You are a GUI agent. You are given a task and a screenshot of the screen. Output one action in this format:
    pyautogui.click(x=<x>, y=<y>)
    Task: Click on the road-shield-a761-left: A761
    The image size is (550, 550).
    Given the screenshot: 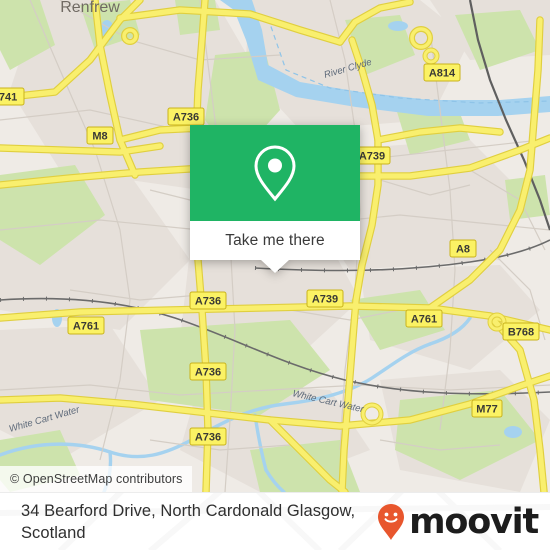 What is the action you would take?
    pyautogui.click(x=86, y=325)
    